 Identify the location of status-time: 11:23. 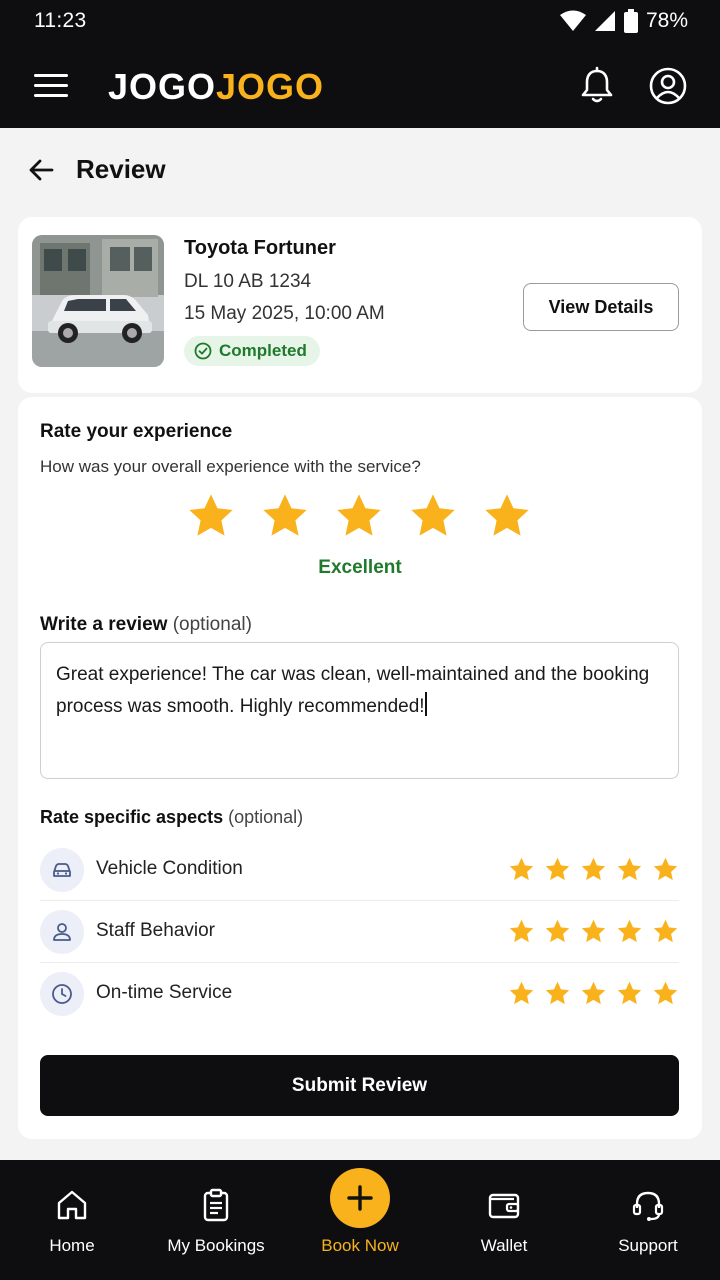
(60, 20).